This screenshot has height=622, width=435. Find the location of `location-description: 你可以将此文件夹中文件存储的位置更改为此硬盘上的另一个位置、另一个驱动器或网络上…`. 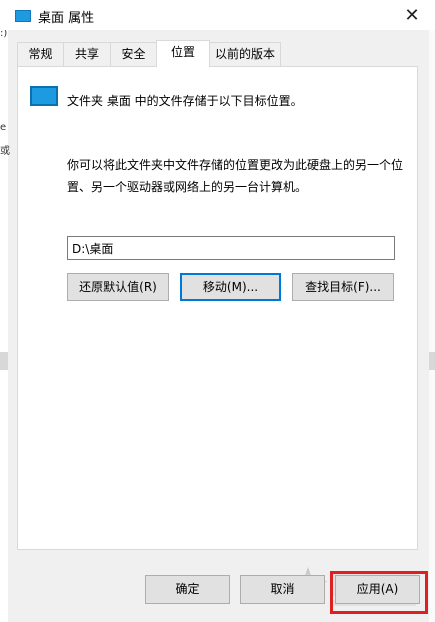

location-description: 你可以将此文件夹中文件存储的位置更改为此硬盘上的另一个位置、另一个驱动器或网络上… is located at coordinates (235, 176).